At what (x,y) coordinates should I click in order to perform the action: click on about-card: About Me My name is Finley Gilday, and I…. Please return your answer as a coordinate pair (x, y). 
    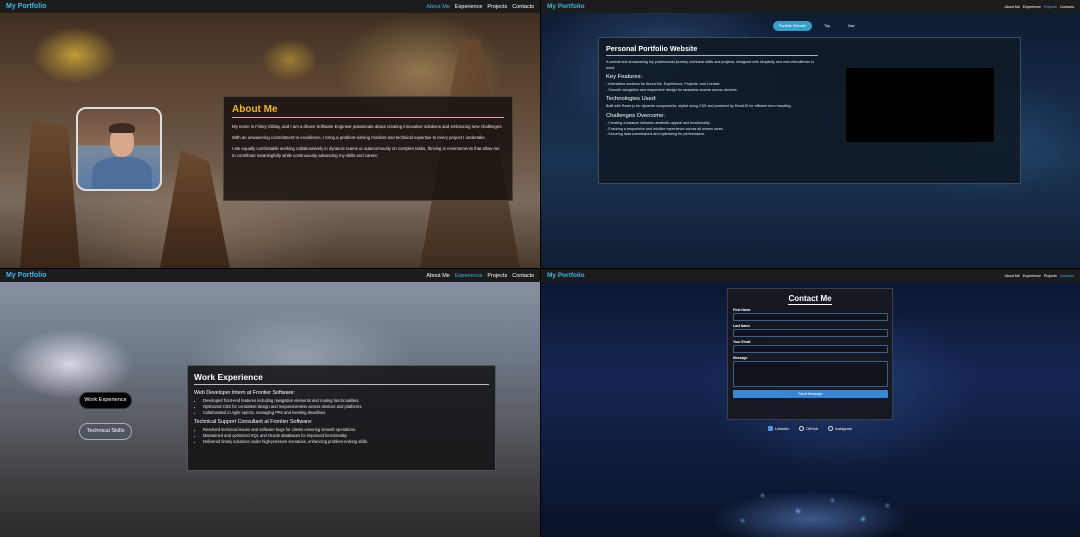
    Looking at the image, I should click on (368, 148).